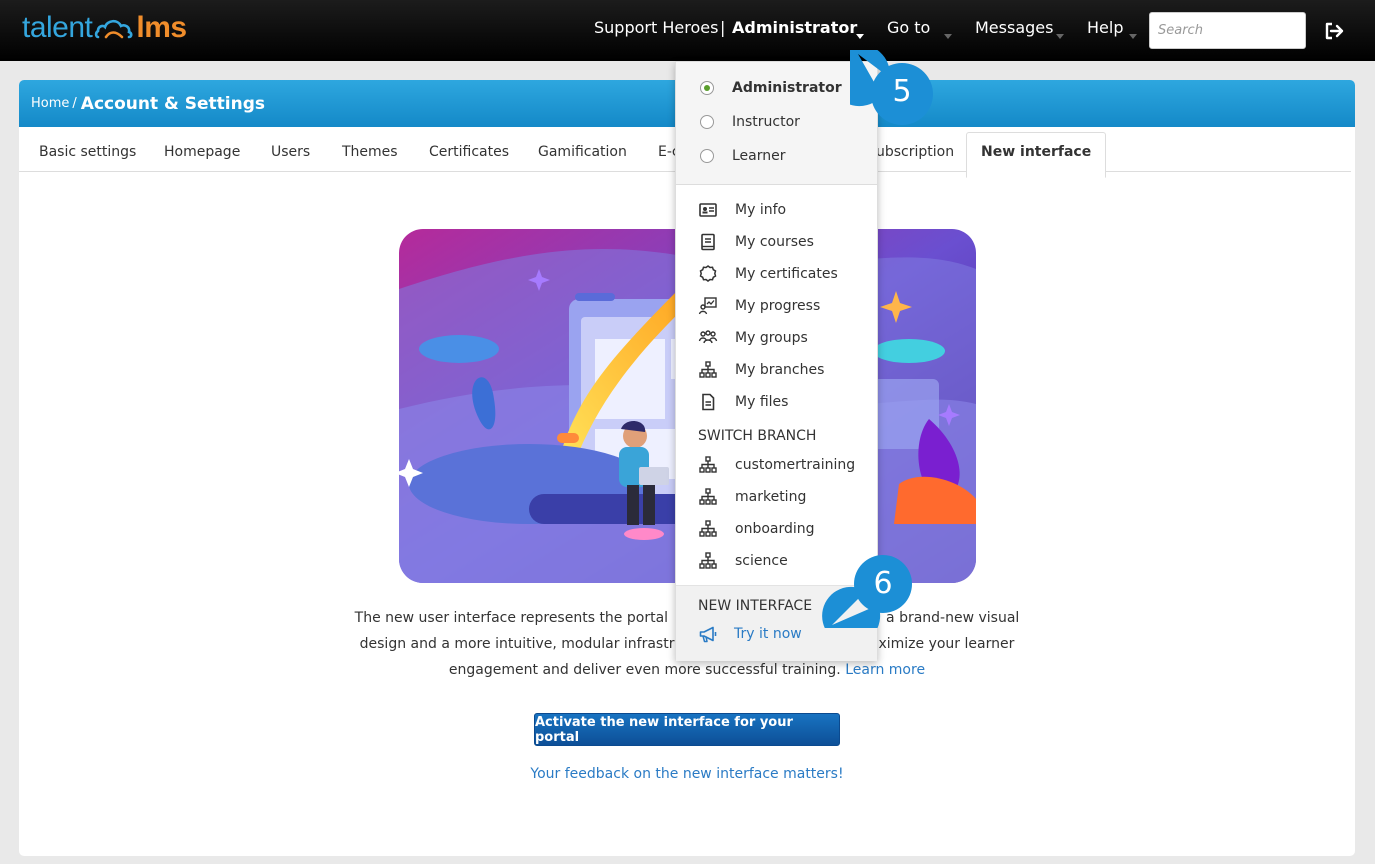 The height and width of the screenshot is (864, 1375). What do you see at coordinates (915, 149) in the screenshot?
I see `tab-subscription: ubscription` at bounding box center [915, 149].